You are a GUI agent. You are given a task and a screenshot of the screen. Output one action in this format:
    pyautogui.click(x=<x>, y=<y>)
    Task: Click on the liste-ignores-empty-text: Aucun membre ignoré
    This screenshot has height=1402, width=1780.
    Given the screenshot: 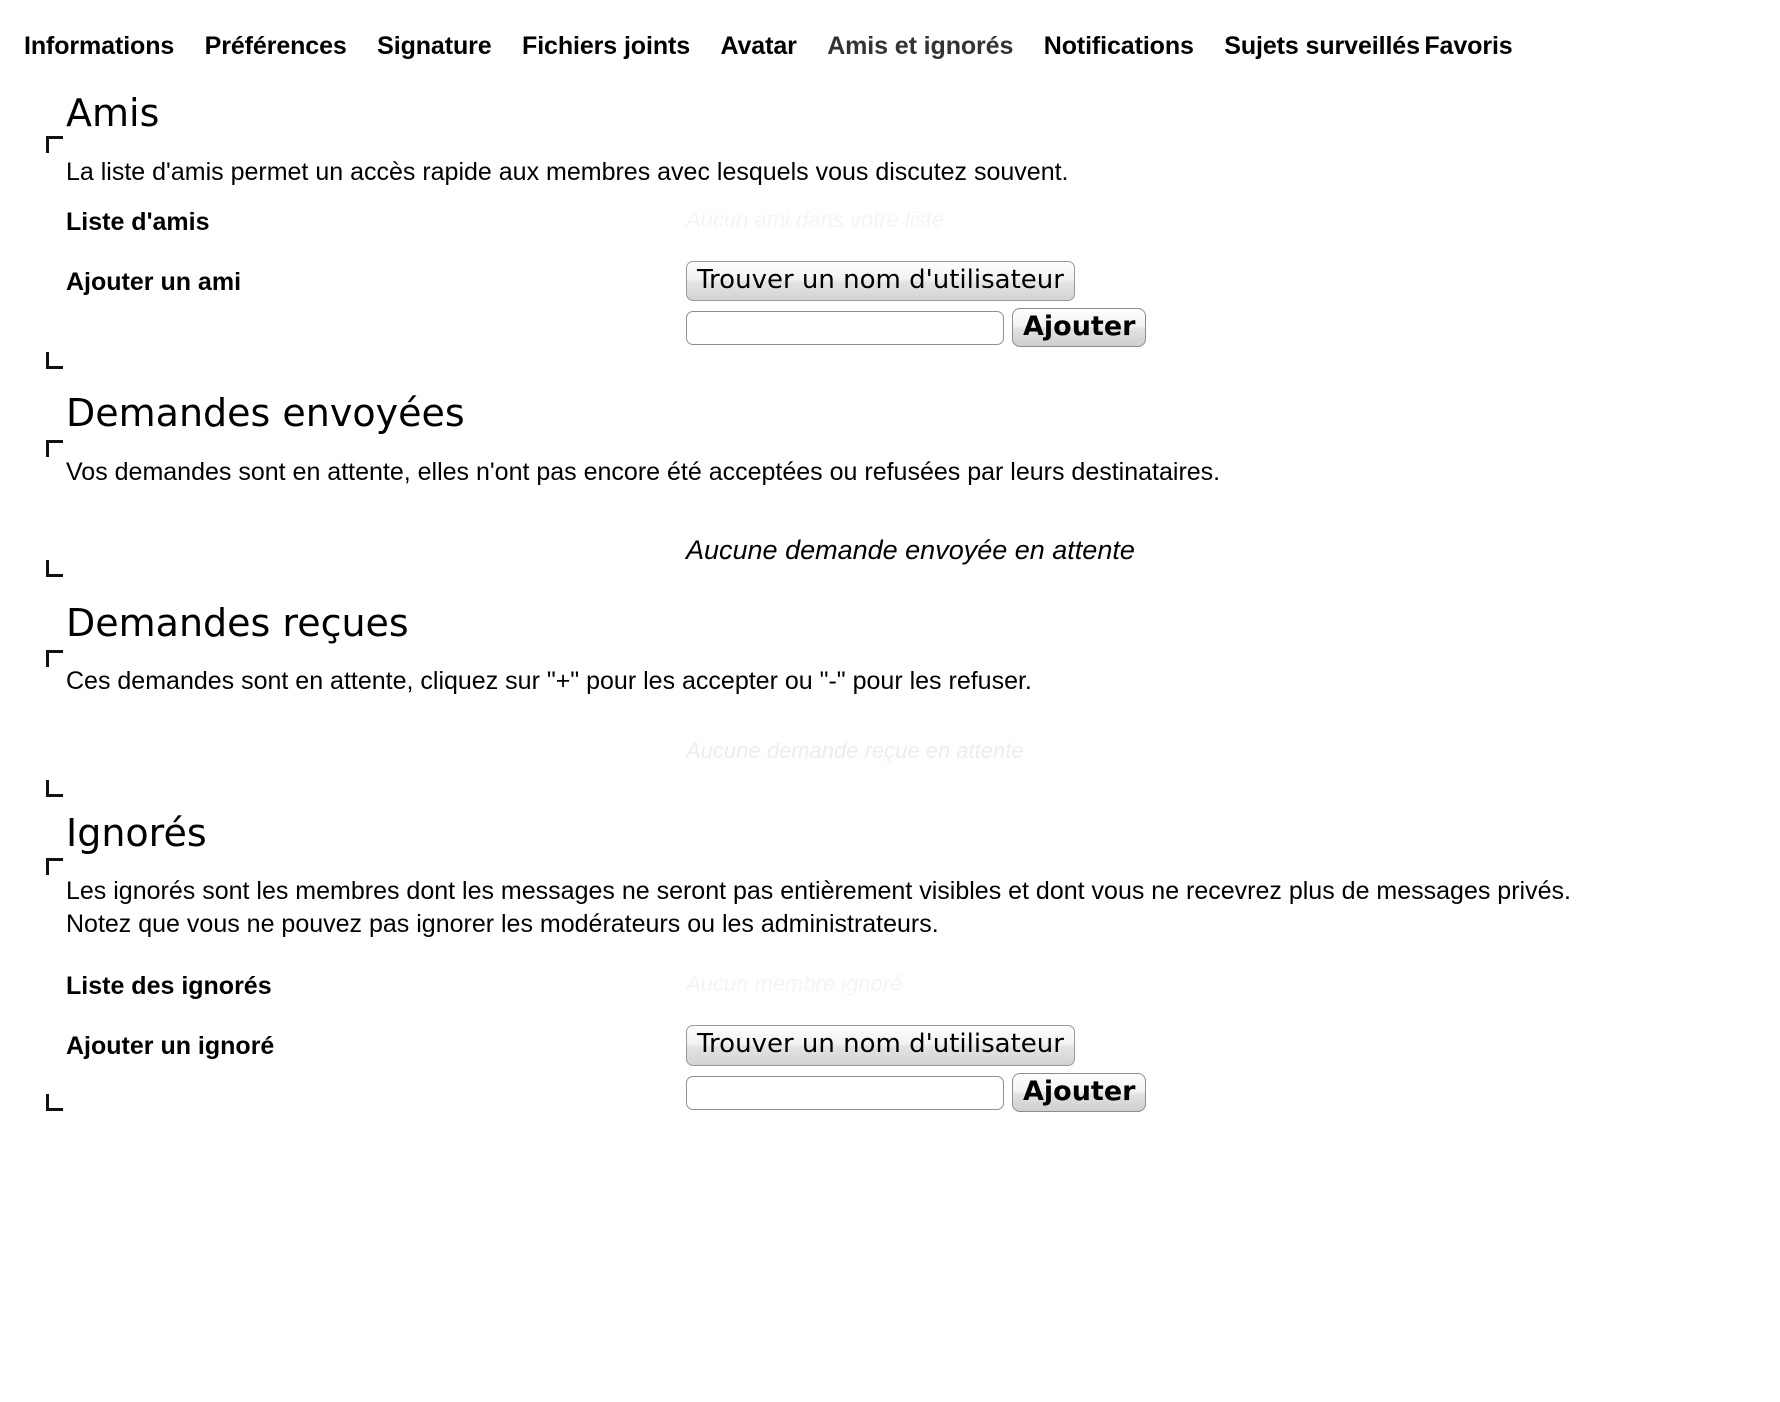 What is the action you would take?
    pyautogui.click(x=1200, y=982)
    